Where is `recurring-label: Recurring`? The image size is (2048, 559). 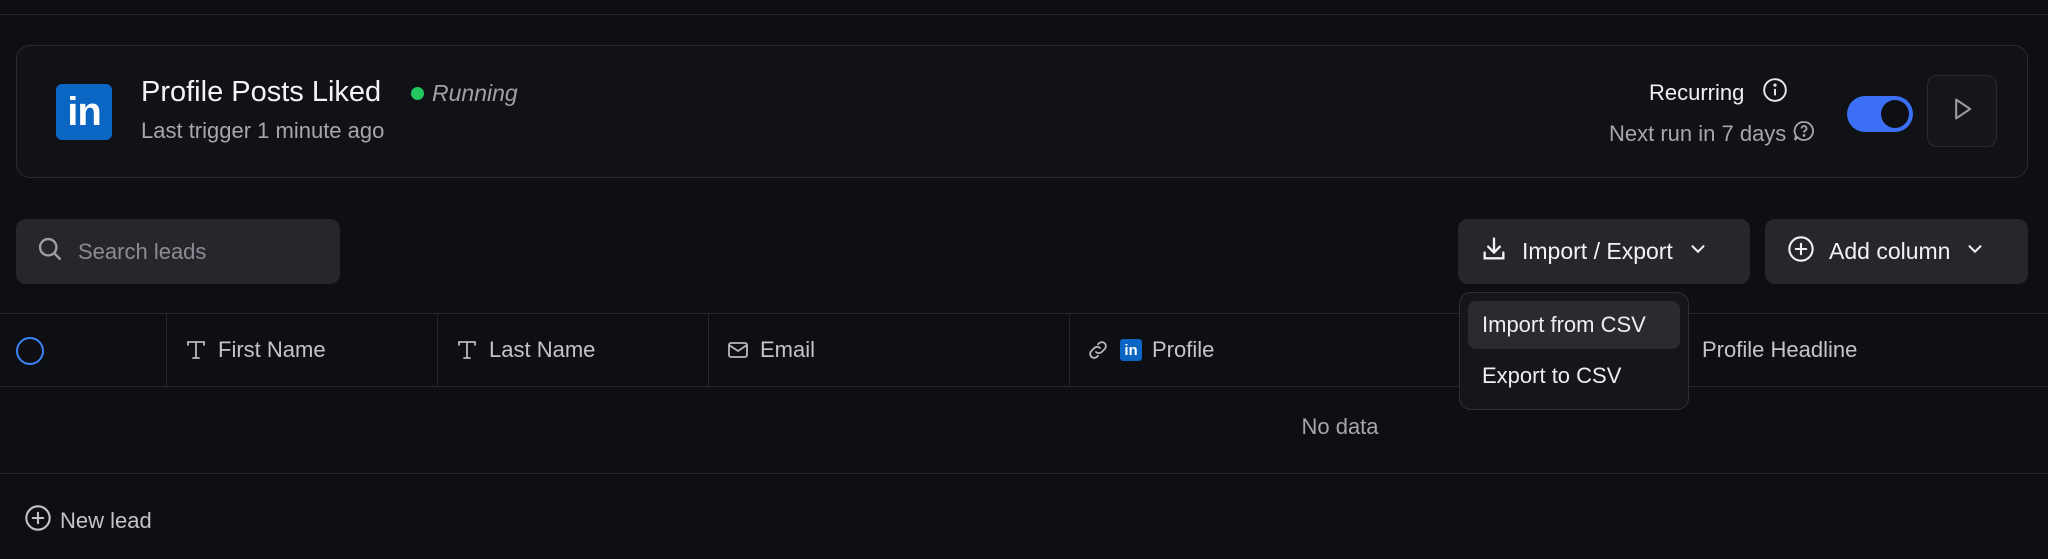
recurring-label: Recurring is located at coordinates (1697, 92).